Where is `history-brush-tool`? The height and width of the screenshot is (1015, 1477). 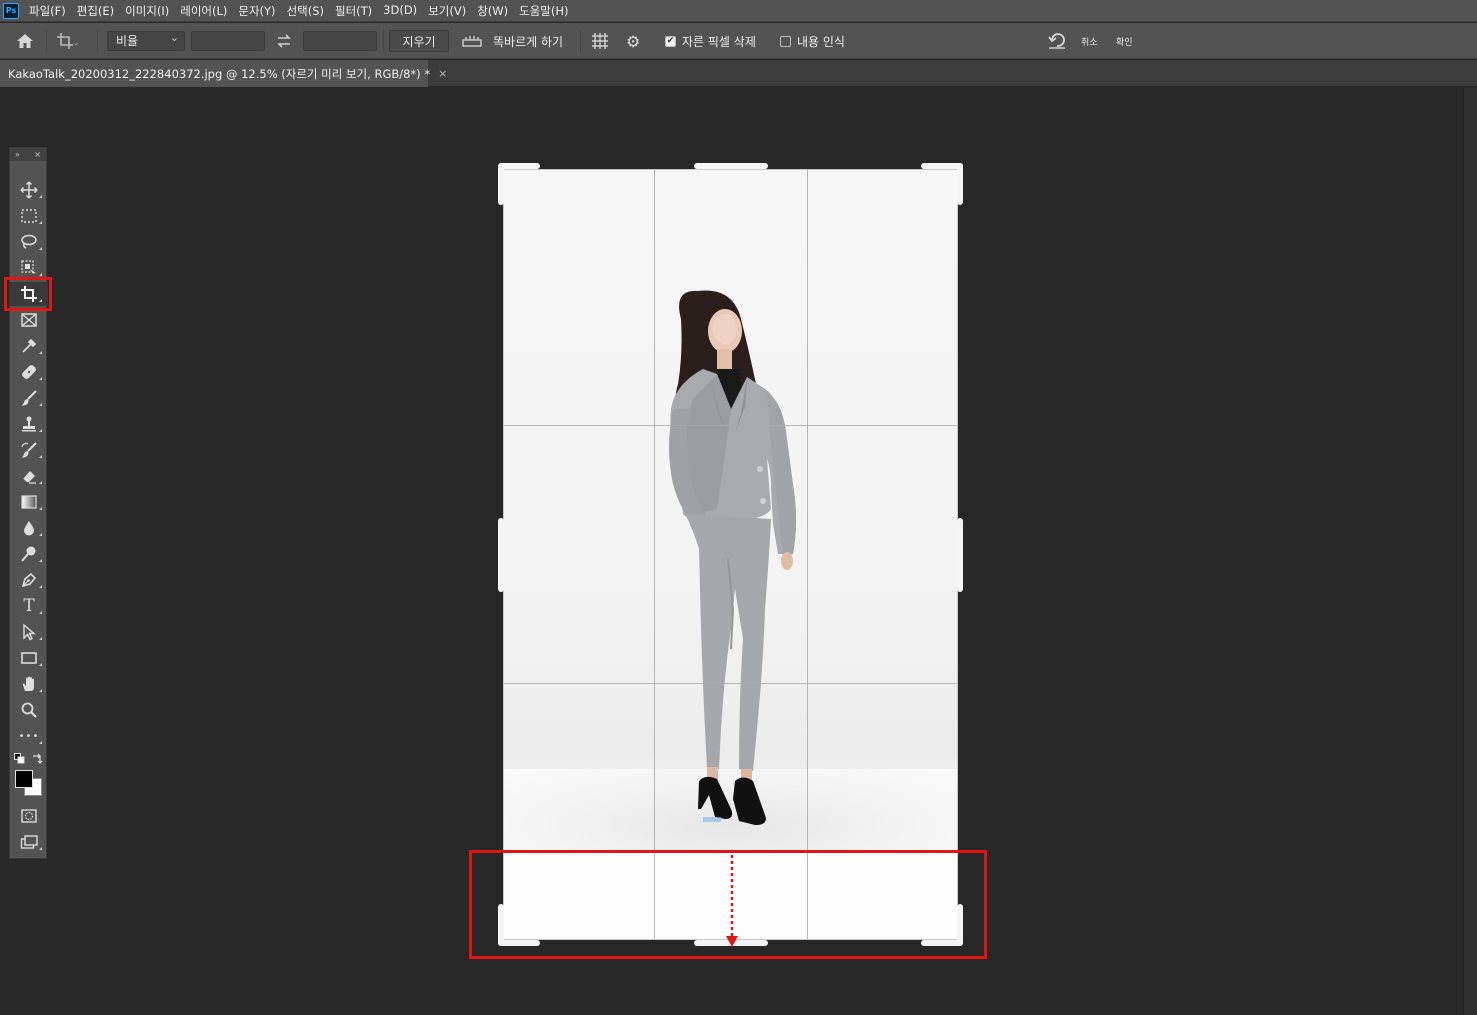 history-brush-tool is located at coordinates (29, 450).